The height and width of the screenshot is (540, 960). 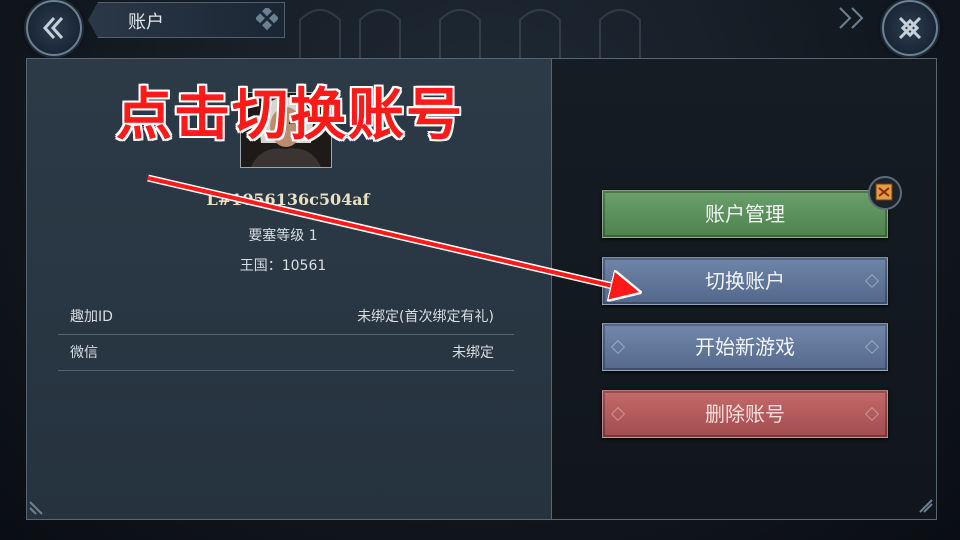 What do you see at coordinates (283, 266) in the screenshot?
I see `kingdom-number: 王国：10561` at bounding box center [283, 266].